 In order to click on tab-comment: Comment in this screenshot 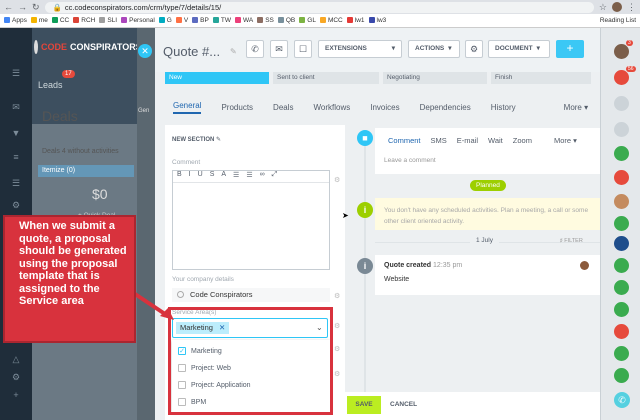, I will do `click(404, 140)`.